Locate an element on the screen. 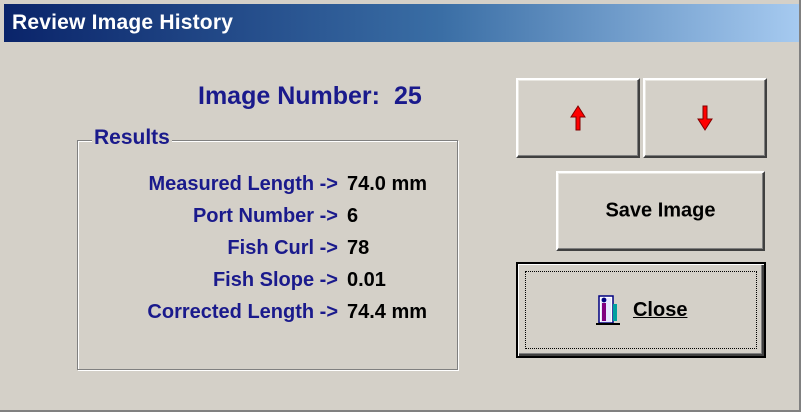  image-number-display: Image Number: 25 is located at coordinates (310, 96).